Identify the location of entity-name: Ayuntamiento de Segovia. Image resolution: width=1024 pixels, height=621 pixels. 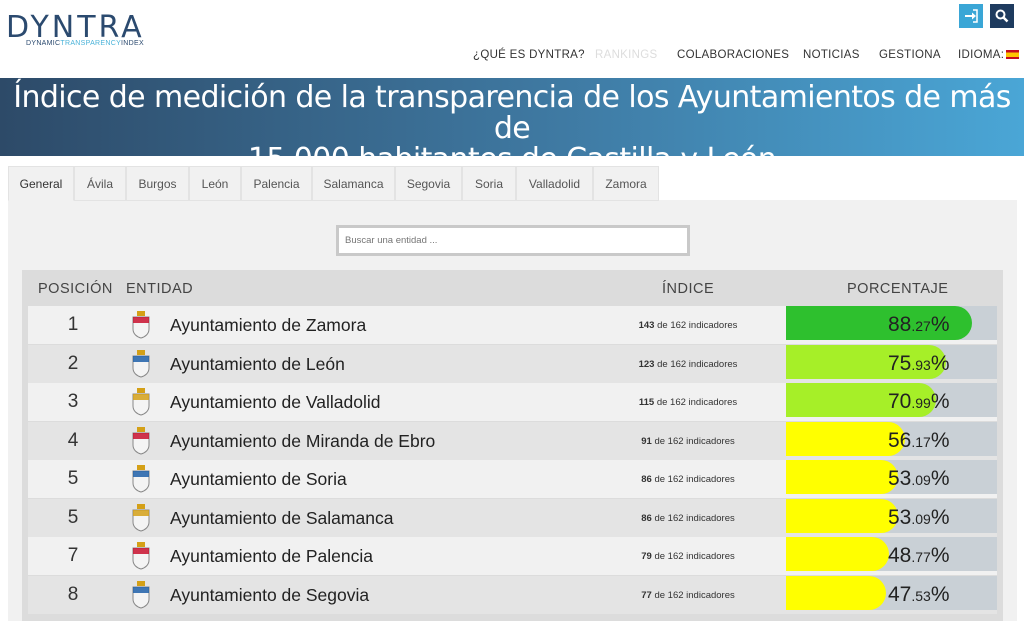
(269, 595).